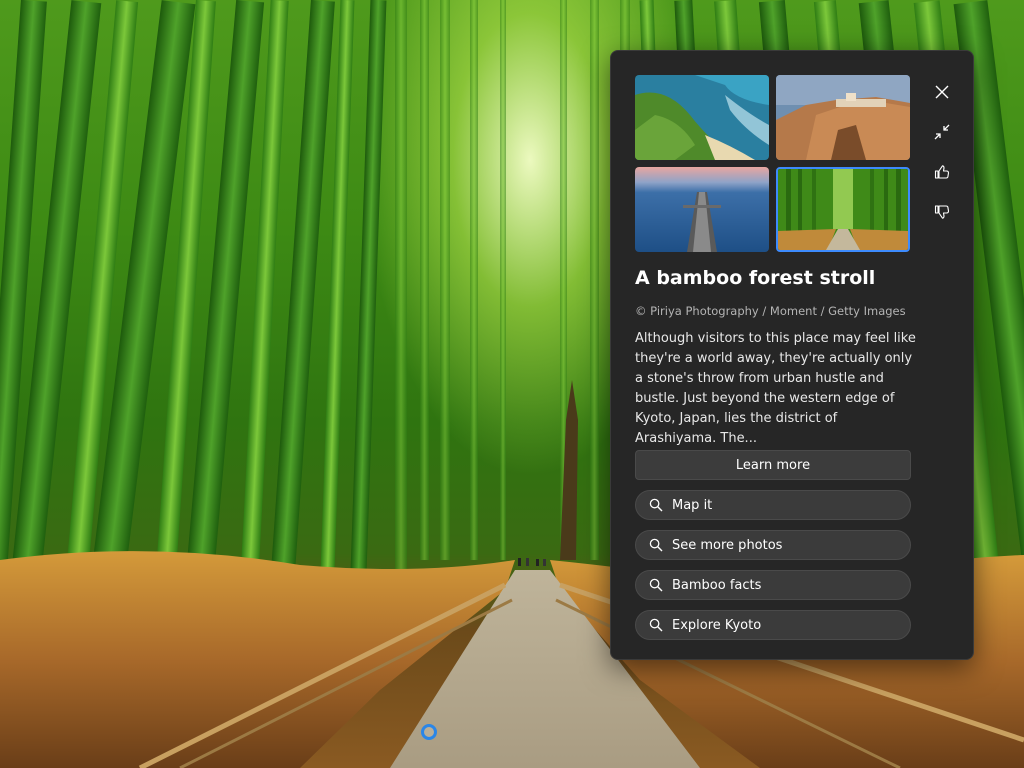  Describe the element at coordinates (717, 625) in the screenshot. I see `suggestion-label: Explore Kyoto` at that location.